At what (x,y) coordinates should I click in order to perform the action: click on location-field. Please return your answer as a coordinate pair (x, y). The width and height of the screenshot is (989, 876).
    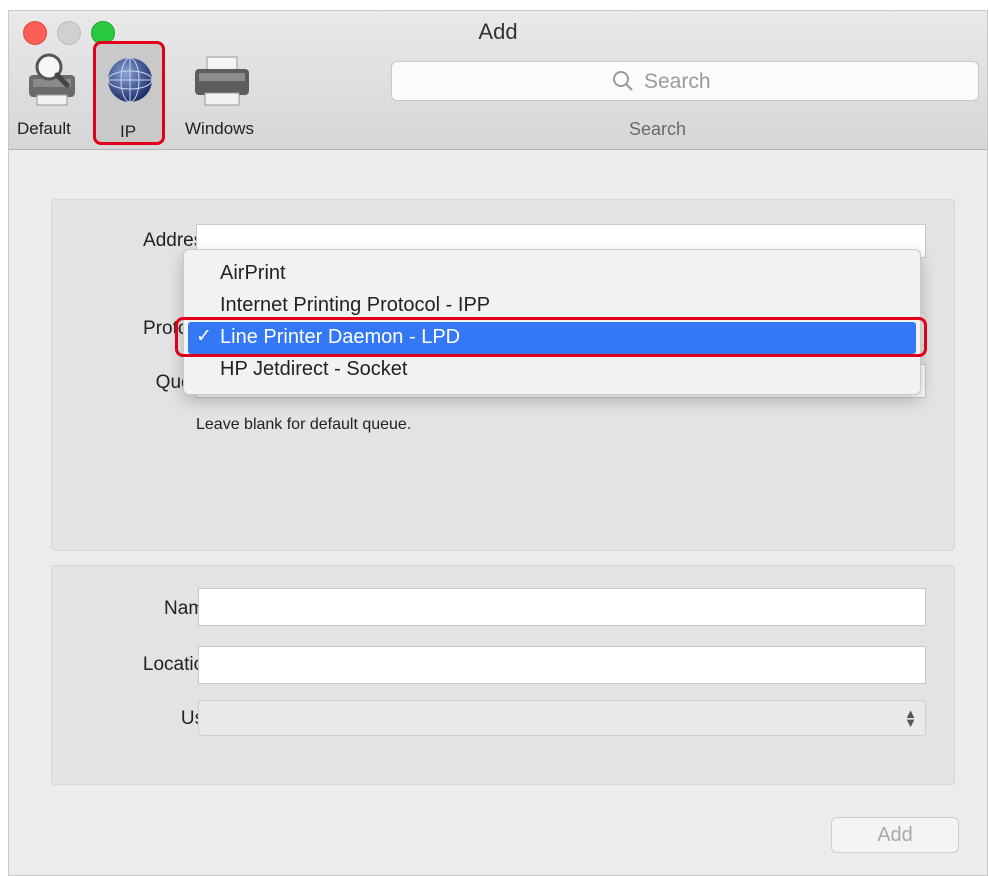
    Looking at the image, I should click on (562, 665).